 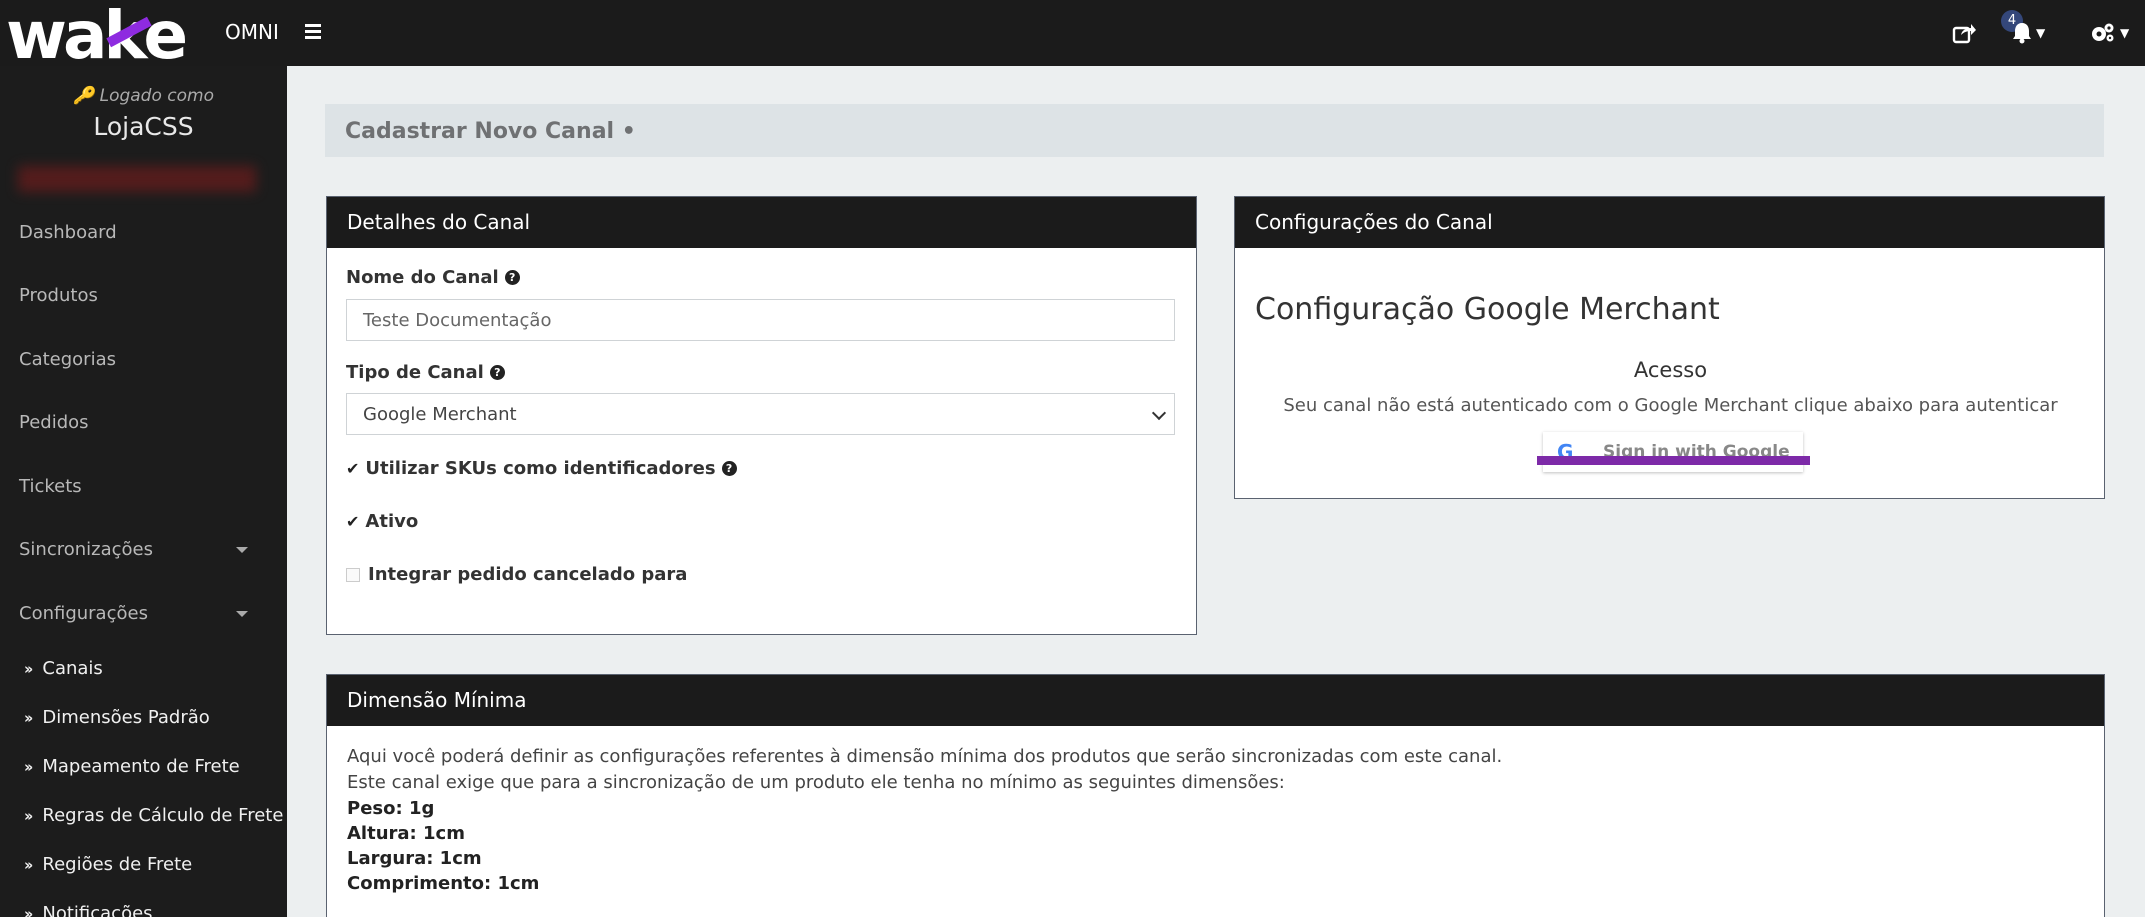 I want to click on active-checkbox: ✔ Ativo, so click(x=382, y=521).